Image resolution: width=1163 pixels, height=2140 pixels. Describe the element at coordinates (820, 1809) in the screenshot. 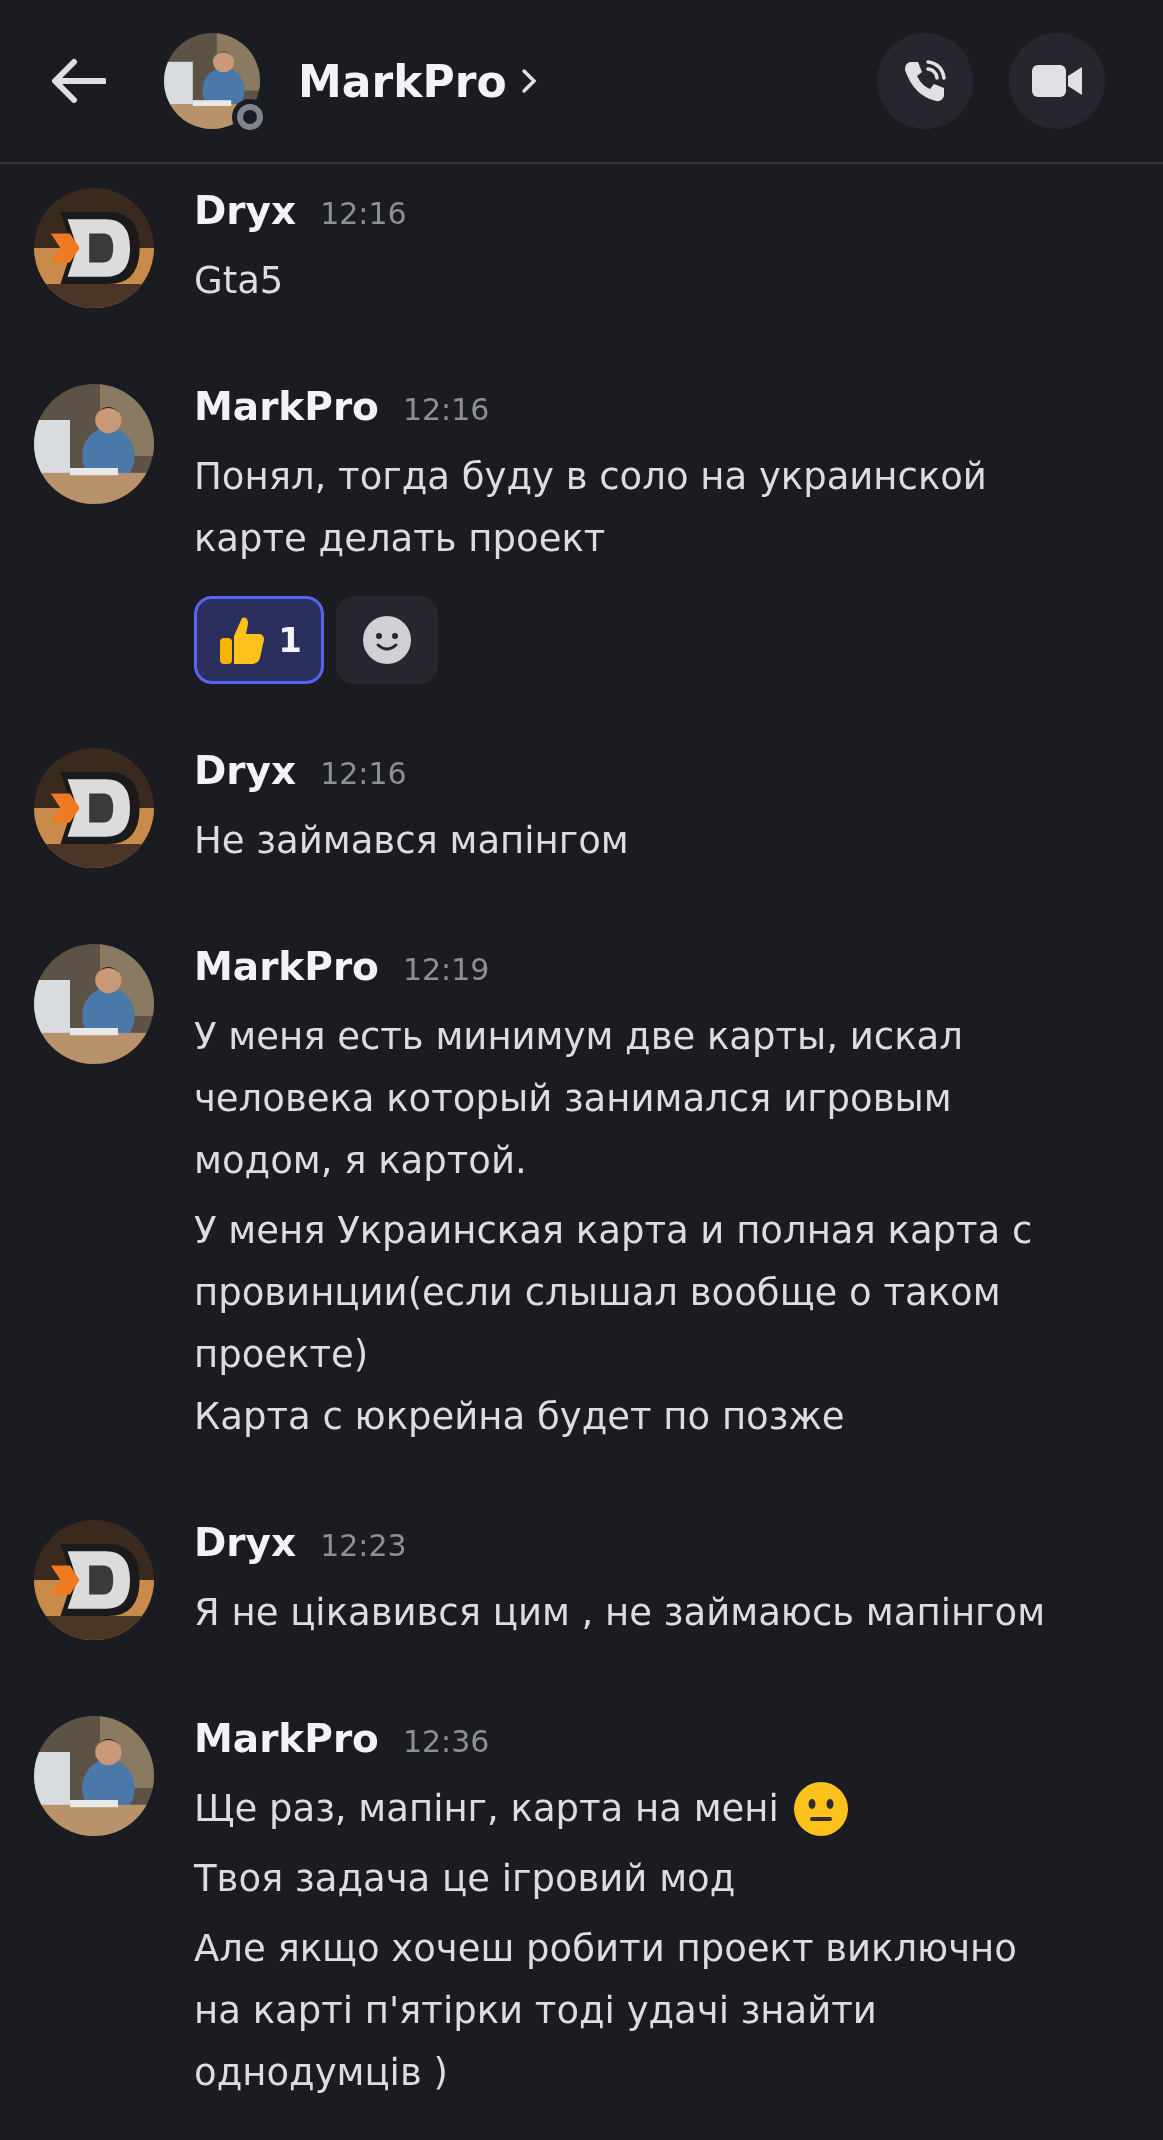

I see `neutral-face-icon` at that location.